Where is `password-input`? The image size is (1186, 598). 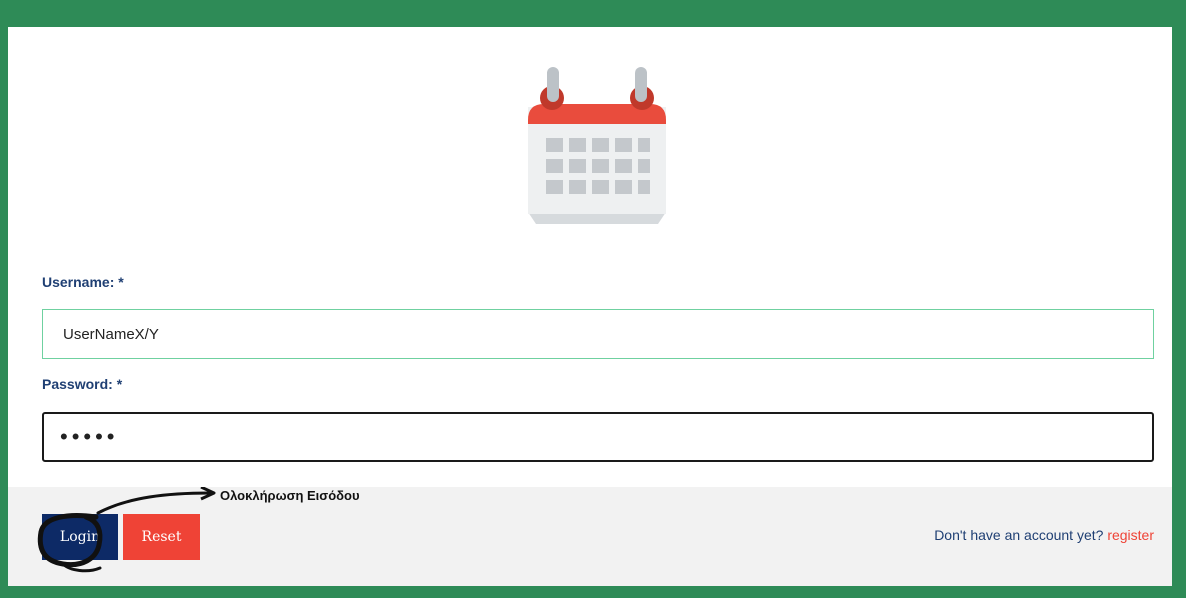 password-input is located at coordinates (598, 437).